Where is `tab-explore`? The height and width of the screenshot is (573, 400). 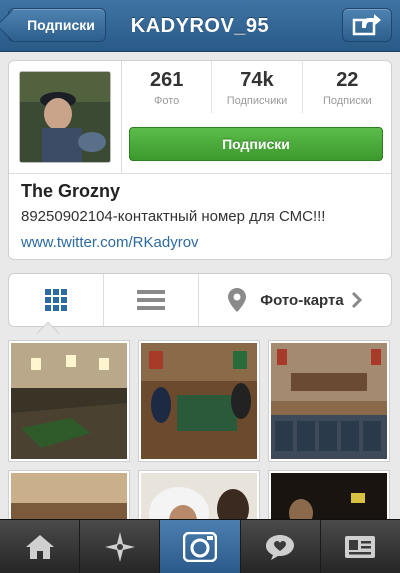 tab-explore is located at coordinates (120, 546).